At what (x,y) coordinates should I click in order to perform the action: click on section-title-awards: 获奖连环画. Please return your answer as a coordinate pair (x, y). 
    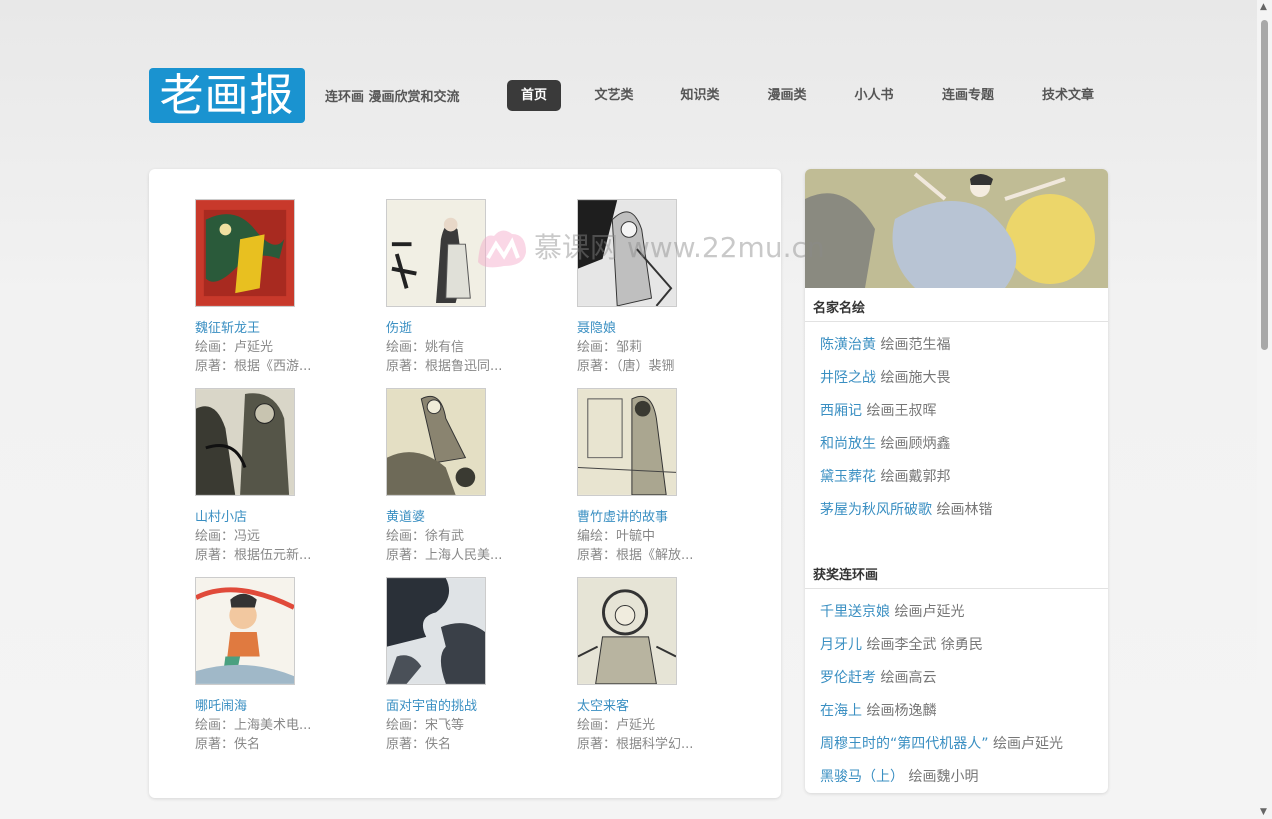
    Looking at the image, I should click on (846, 575).